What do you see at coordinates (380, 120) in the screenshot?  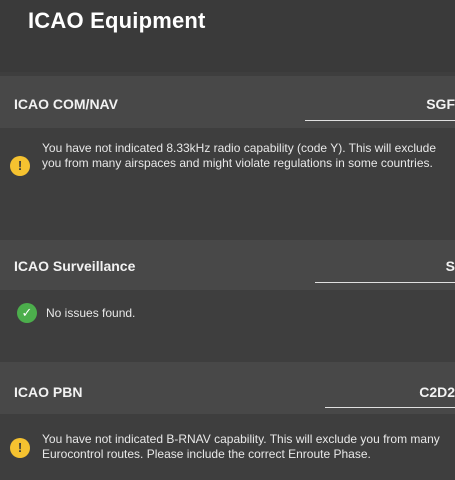 I see `comnav-underline` at bounding box center [380, 120].